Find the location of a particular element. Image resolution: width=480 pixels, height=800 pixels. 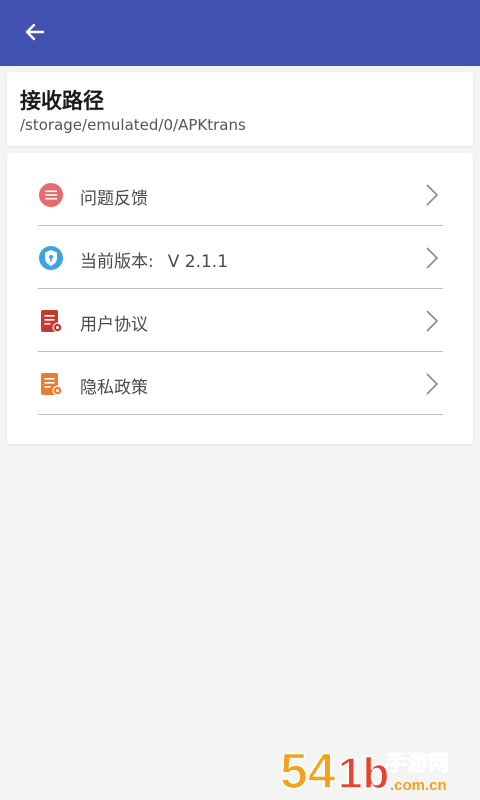

watermark-number2: 1b is located at coordinates (363, 773).